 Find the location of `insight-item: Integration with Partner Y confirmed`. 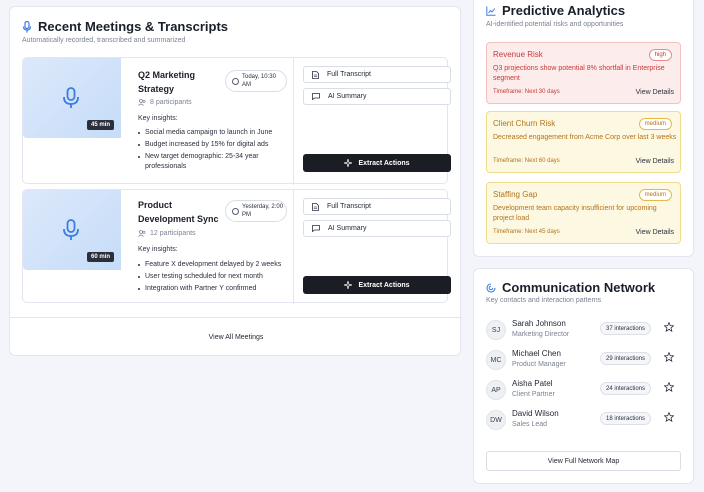

insight-item: Integration with Partner Y confirmed is located at coordinates (220, 289).